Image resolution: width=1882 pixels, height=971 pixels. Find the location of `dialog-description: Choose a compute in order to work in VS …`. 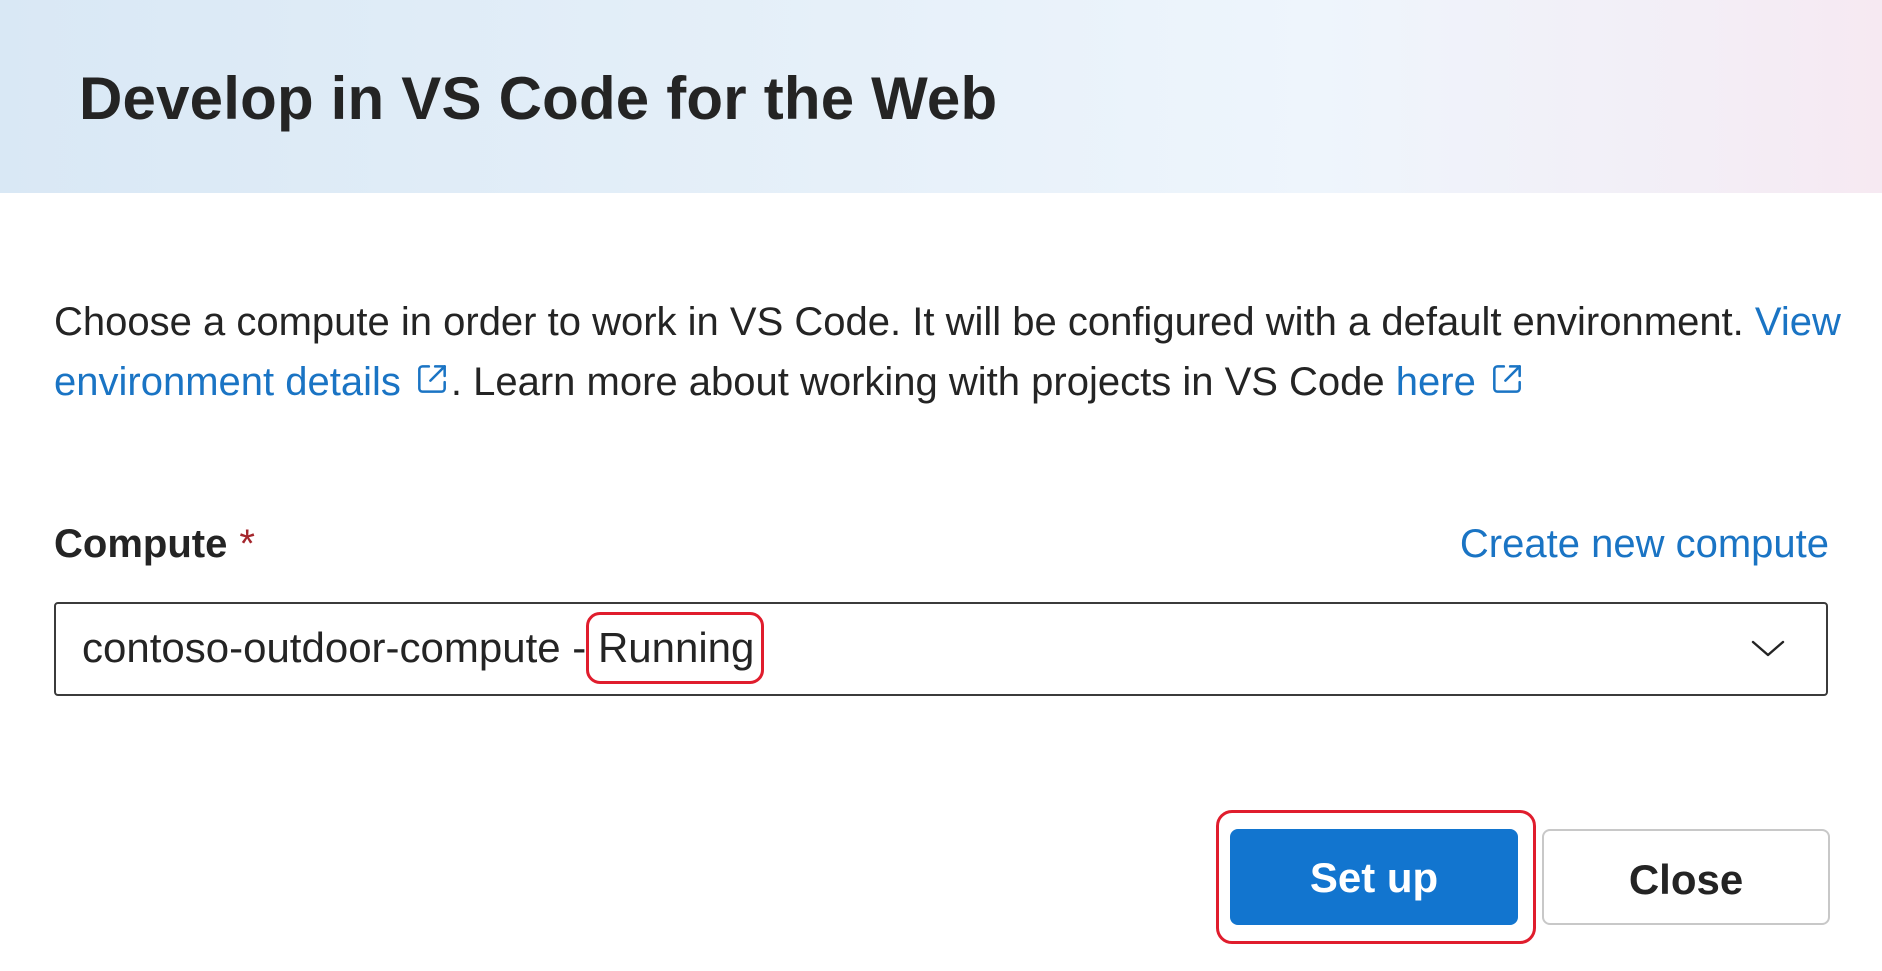

dialog-description: Choose a compute in order to work in VS … is located at coordinates (949, 352).